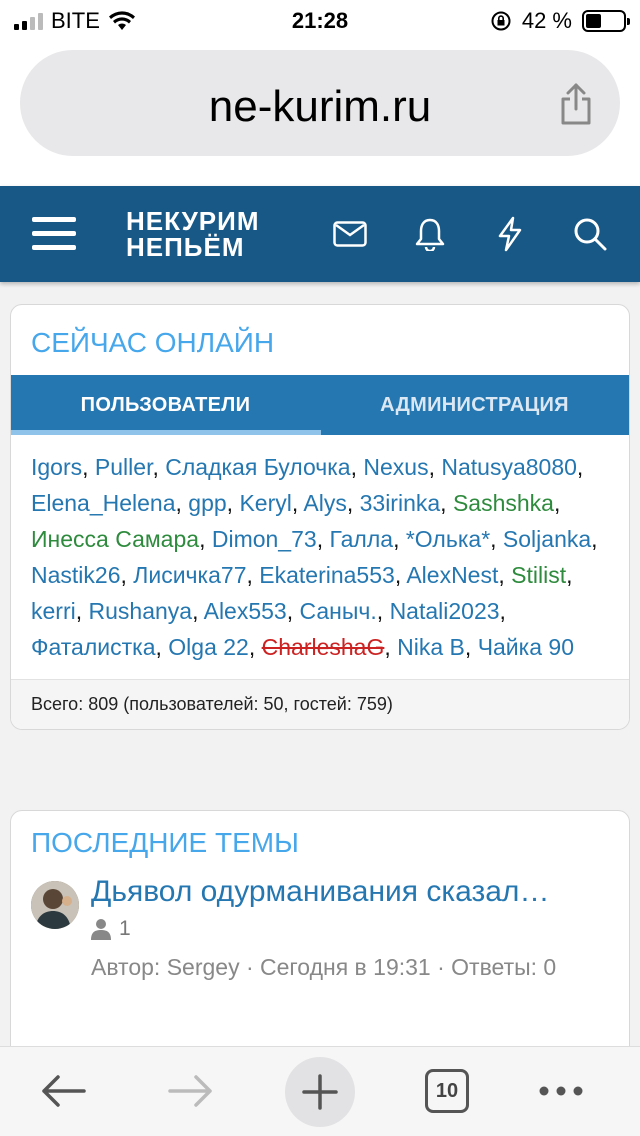  What do you see at coordinates (153, 342) in the screenshot?
I see `online-title: СЕЙЧАС ОНЛАЙН` at bounding box center [153, 342].